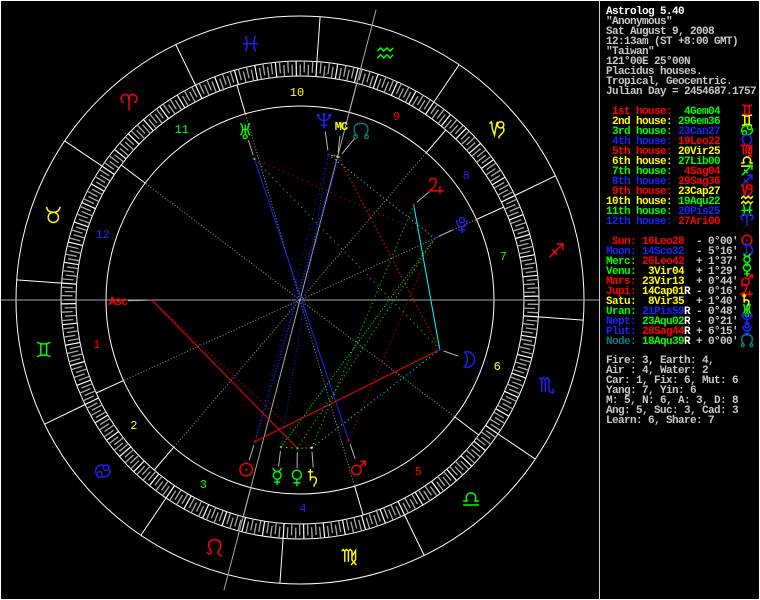 Image resolution: width=760 pixels, height=600 pixels. I want to click on svg-text: 1, so click(96, 345).